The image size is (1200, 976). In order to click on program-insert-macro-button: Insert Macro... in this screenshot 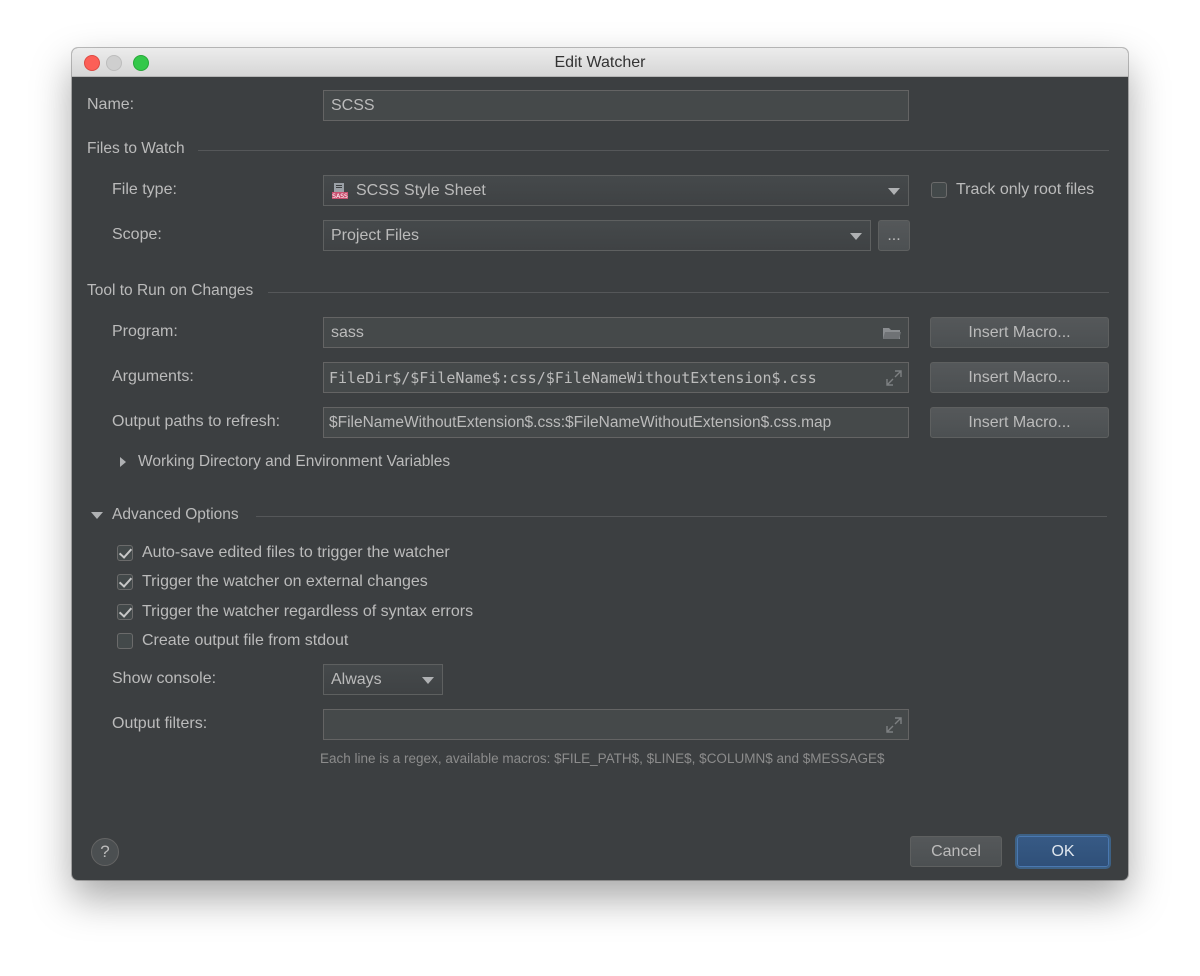, I will do `click(1019, 332)`.